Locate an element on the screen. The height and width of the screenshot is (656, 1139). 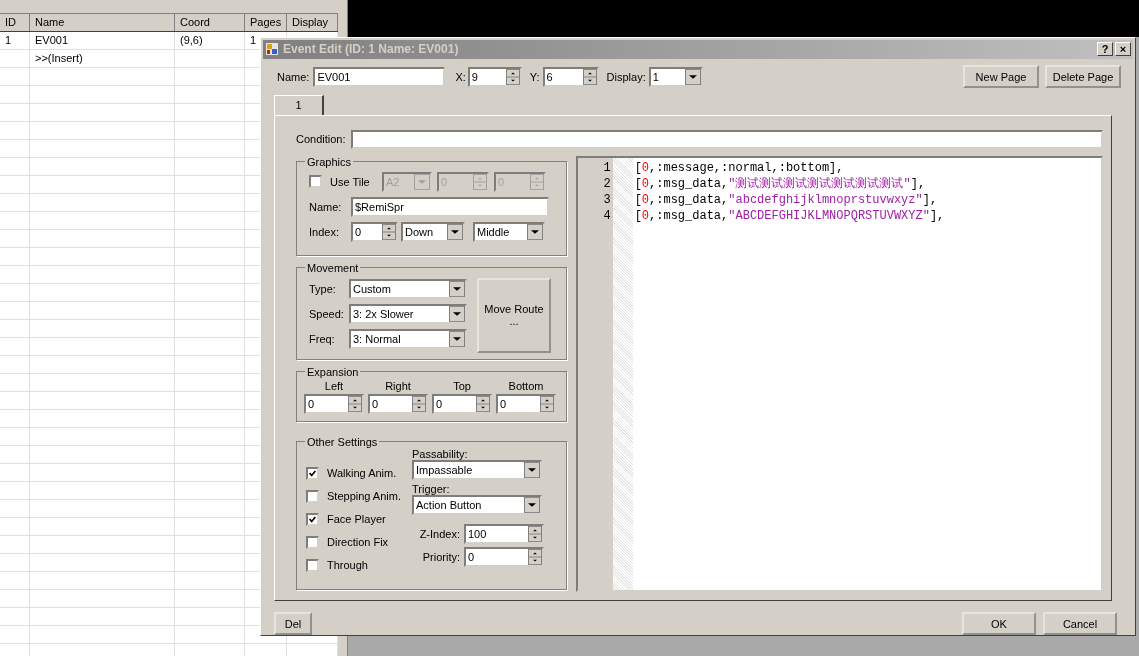
movement-dropdown: 3: 2x Slower is located at coordinates (408, 313).